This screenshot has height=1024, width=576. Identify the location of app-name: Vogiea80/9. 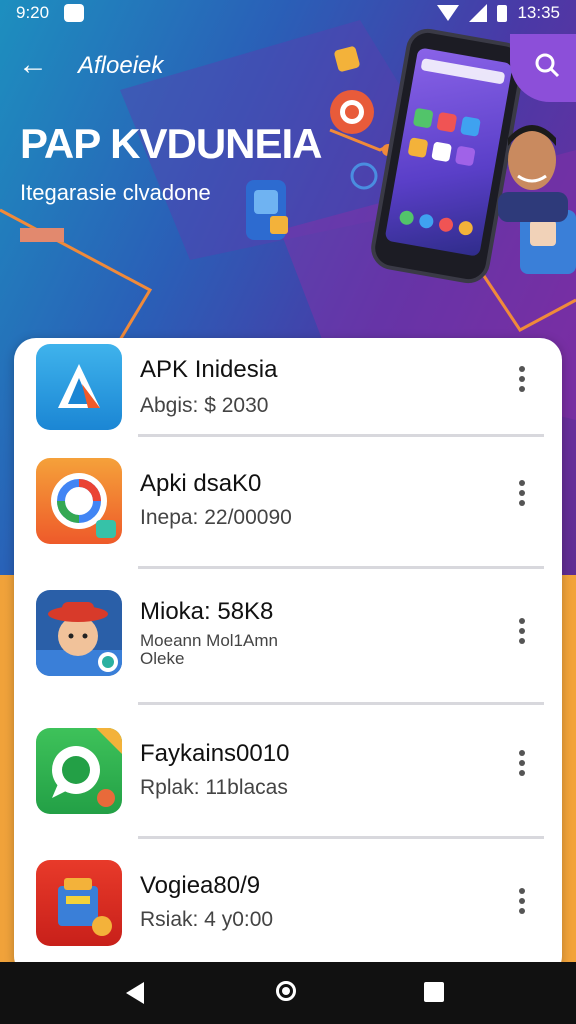
(200, 885).